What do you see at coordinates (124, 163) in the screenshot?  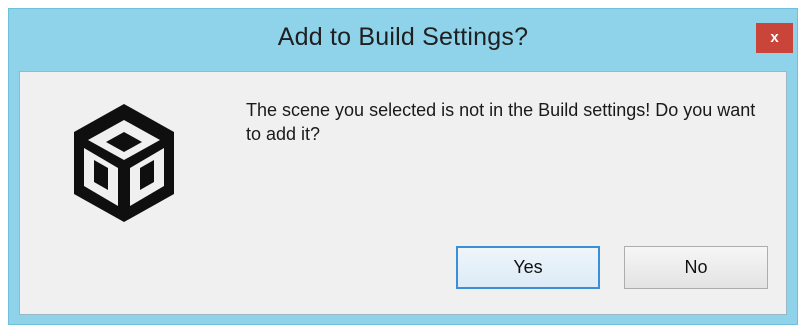 I see `unity-logo-icon` at bounding box center [124, 163].